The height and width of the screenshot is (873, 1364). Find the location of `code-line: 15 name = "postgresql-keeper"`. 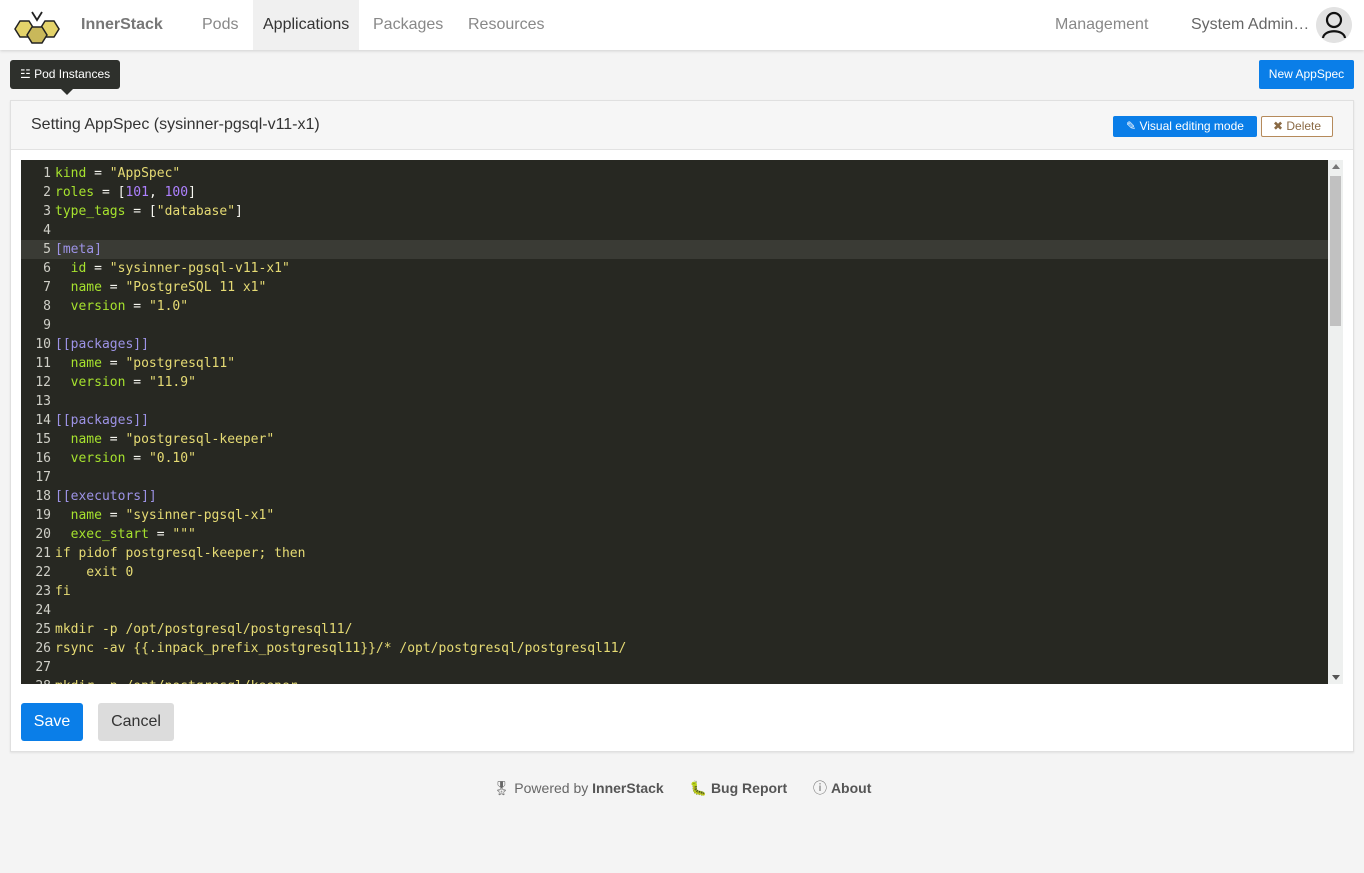

code-line: 15 name = "postgresql-keeper" is located at coordinates (674, 439).